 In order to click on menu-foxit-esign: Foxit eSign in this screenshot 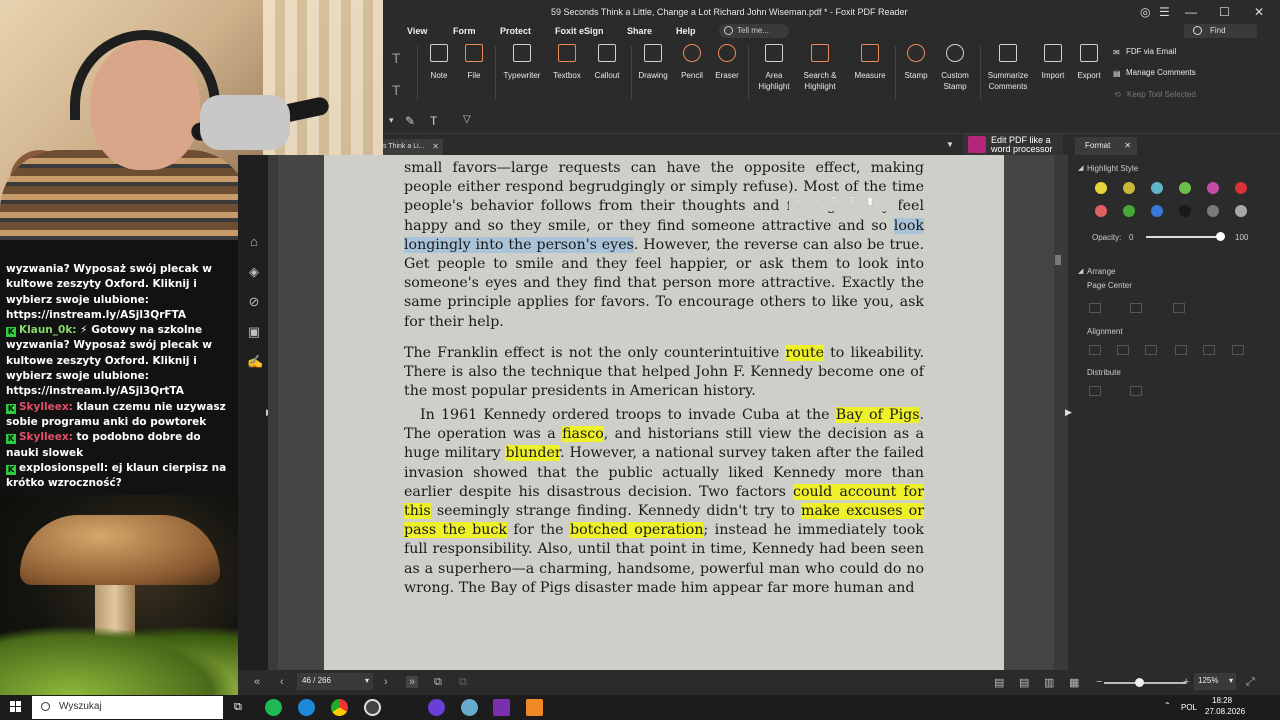, I will do `click(579, 31)`.